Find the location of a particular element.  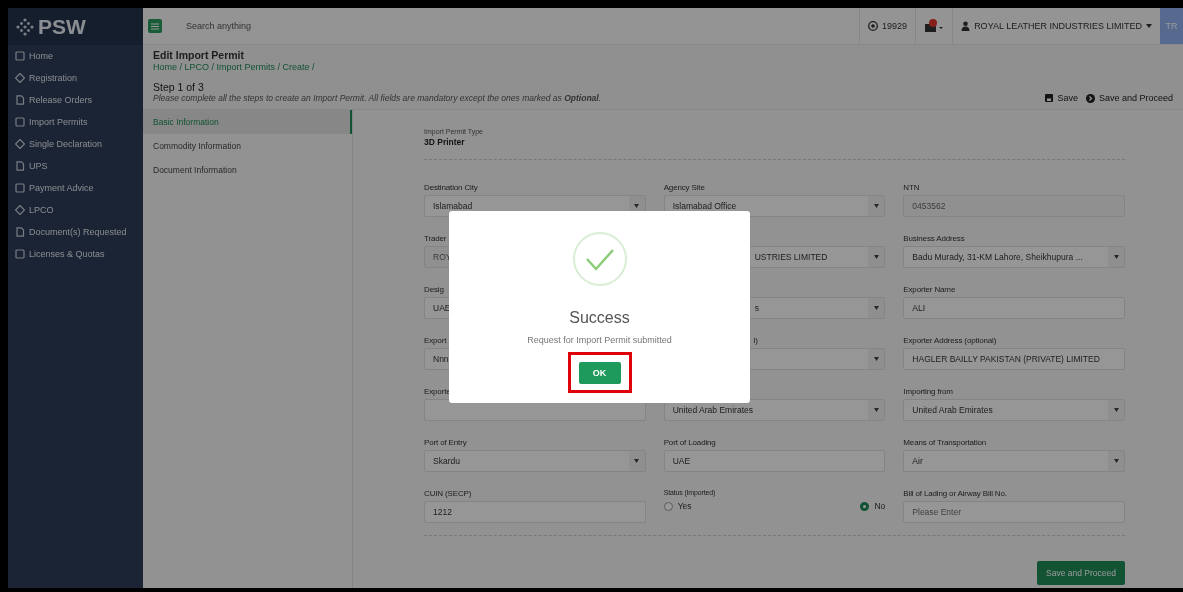

step-tab: Document Information is located at coordinates (247, 170).